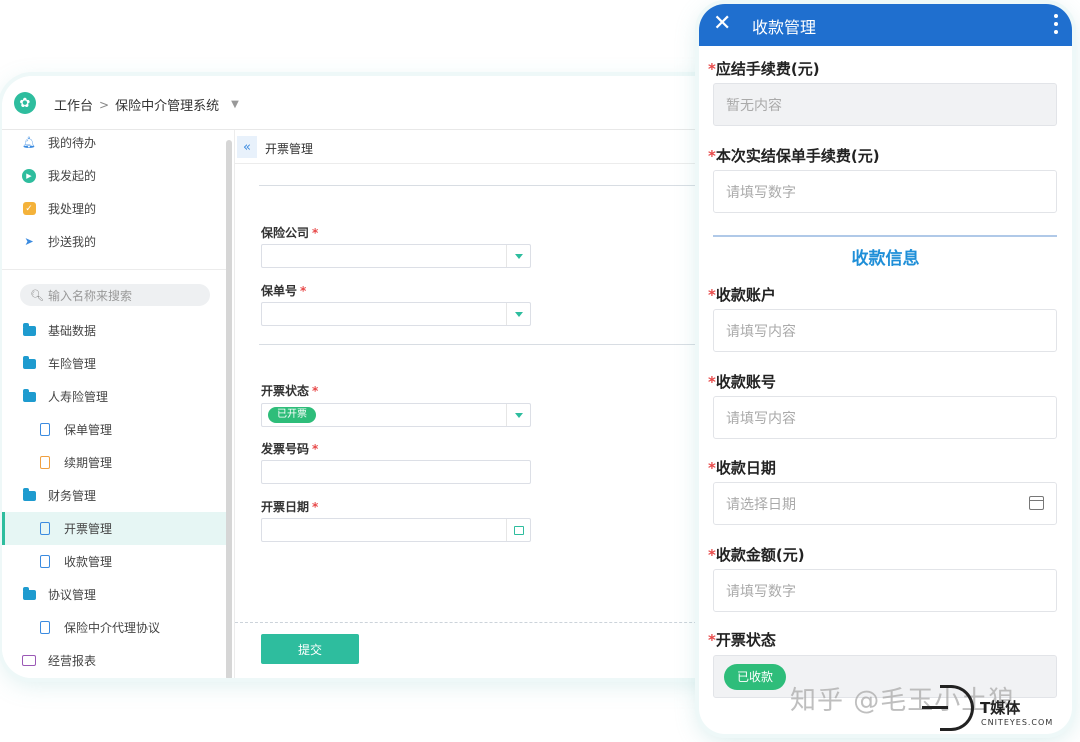 The height and width of the screenshot is (742, 1080). Describe the element at coordinates (29, 661) in the screenshot. I see `monitor-icon` at that location.